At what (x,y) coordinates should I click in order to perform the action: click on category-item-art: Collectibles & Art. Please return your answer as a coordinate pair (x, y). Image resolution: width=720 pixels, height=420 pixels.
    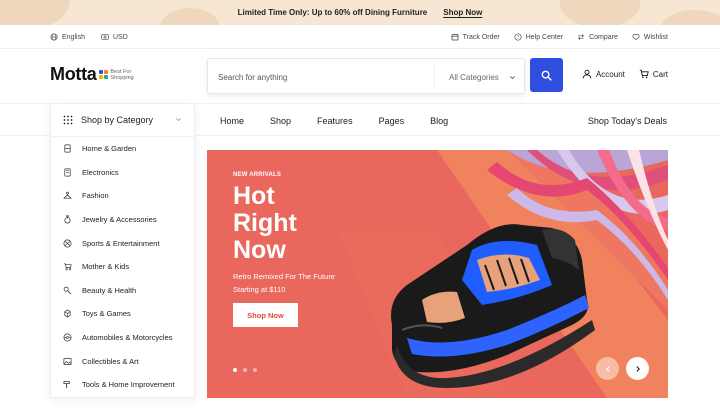
    Looking at the image, I should click on (122, 361).